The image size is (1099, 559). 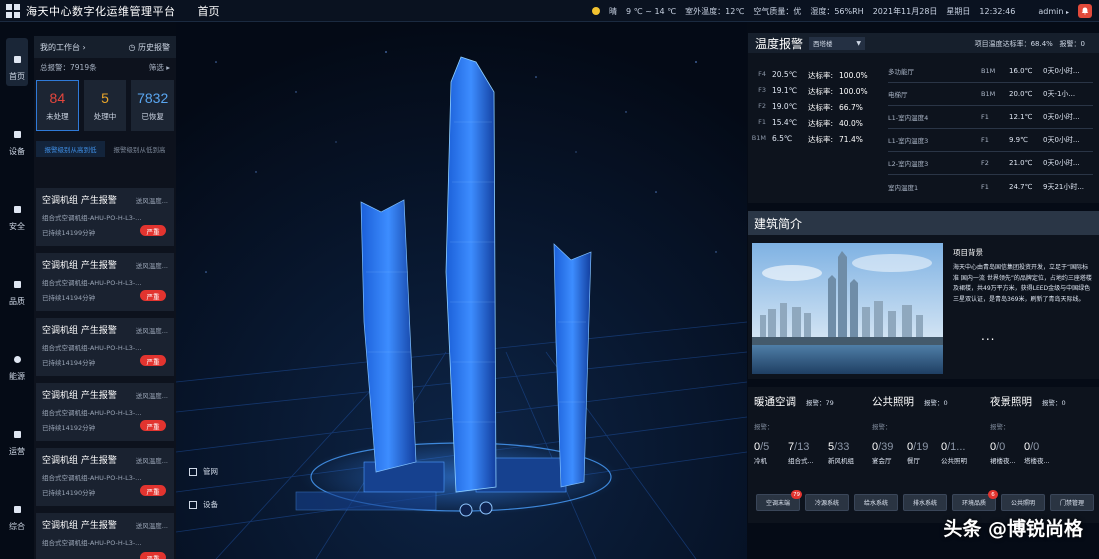 What do you see at coordinates (905, 11) in the screenshot?
I see `date: 2021年11月28日` at bounding box center [905, 11].